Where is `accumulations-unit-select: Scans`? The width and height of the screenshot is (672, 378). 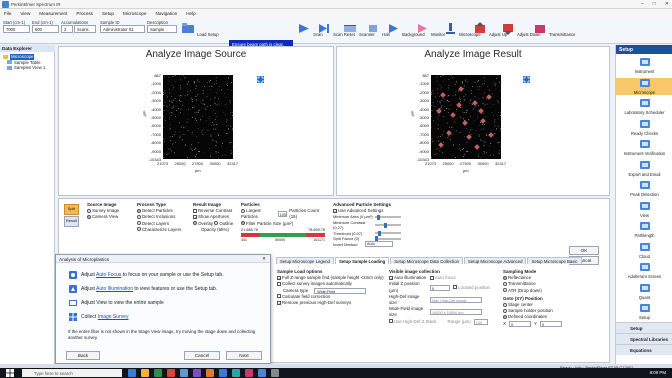 accumulations-unit-select: Scans is located at coordinates (85, 29).